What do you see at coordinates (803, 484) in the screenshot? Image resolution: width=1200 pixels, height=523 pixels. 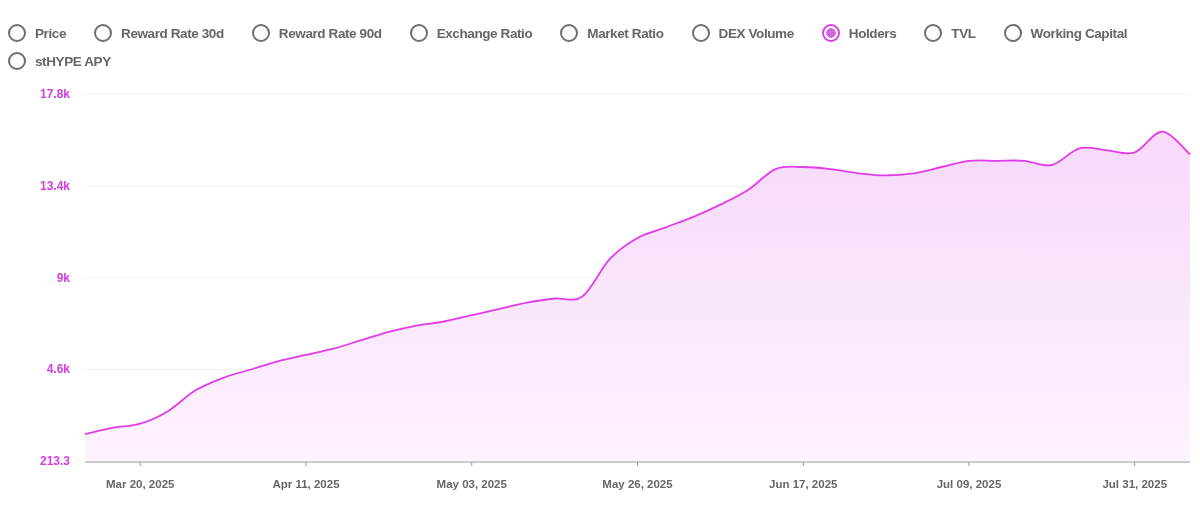 I see `x-axis-label: Jun 17, 2025` at bounding box center [803, 484].